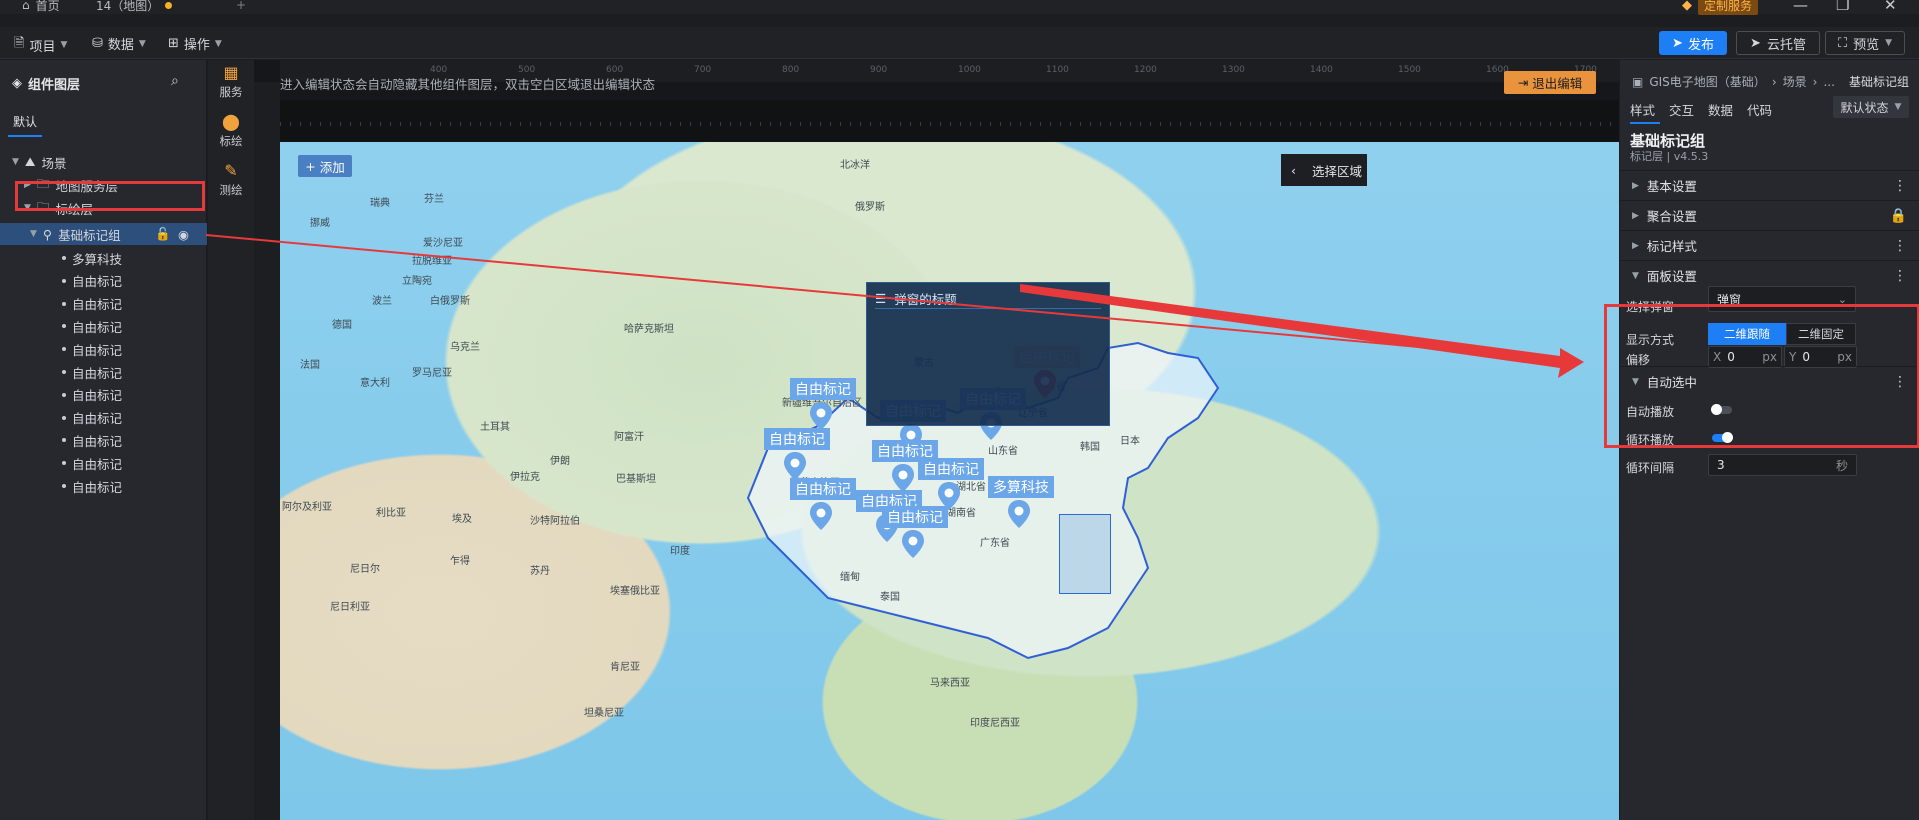  What do you see at coordinates (1769, 215) in the screenshot?
I see `section-cluster-settings: ▶ 聚合设置 🔒` at bounding box center [1769, 215].